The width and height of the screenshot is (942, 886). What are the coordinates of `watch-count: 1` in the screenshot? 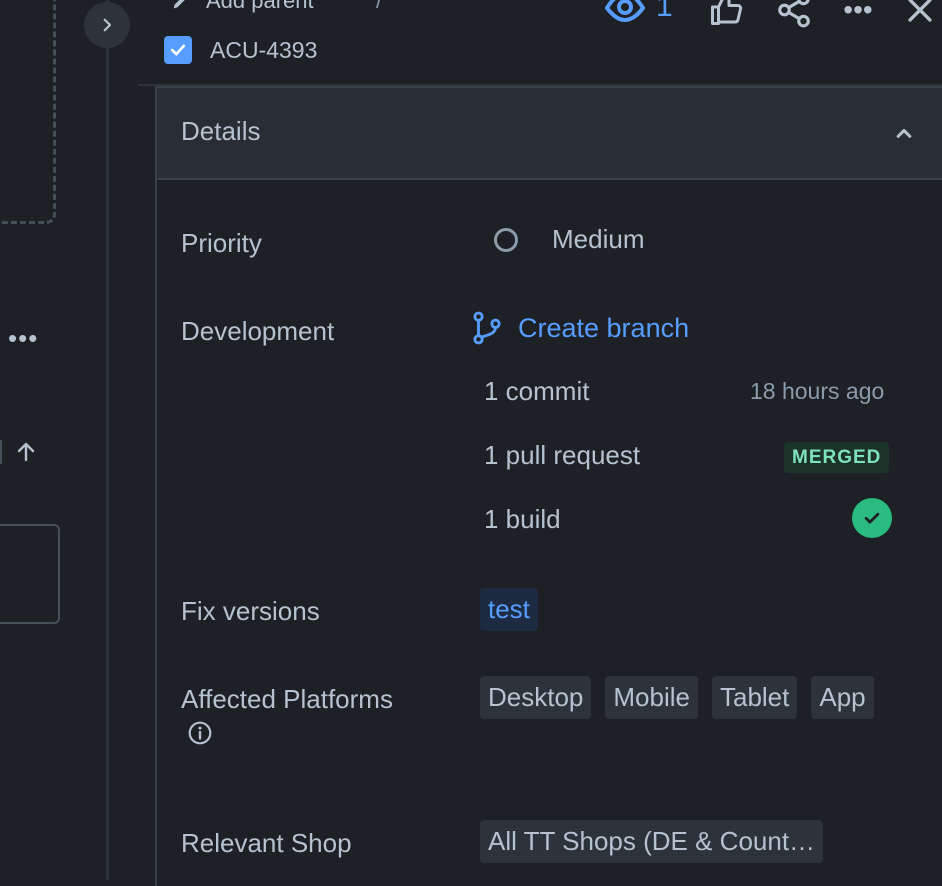 It's located at (664, 11).